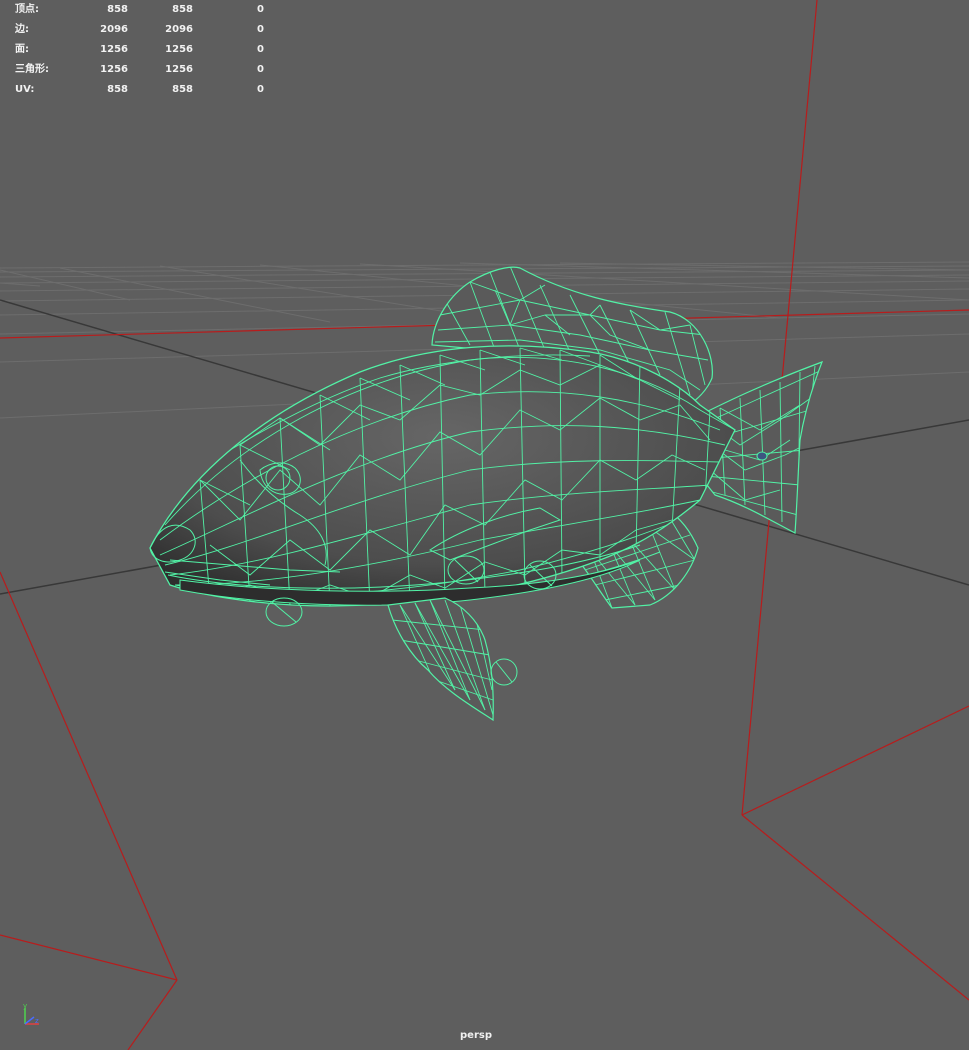  I want to click on hud-row-vertices: 顶点: 858 858 0, so click(139, 10).